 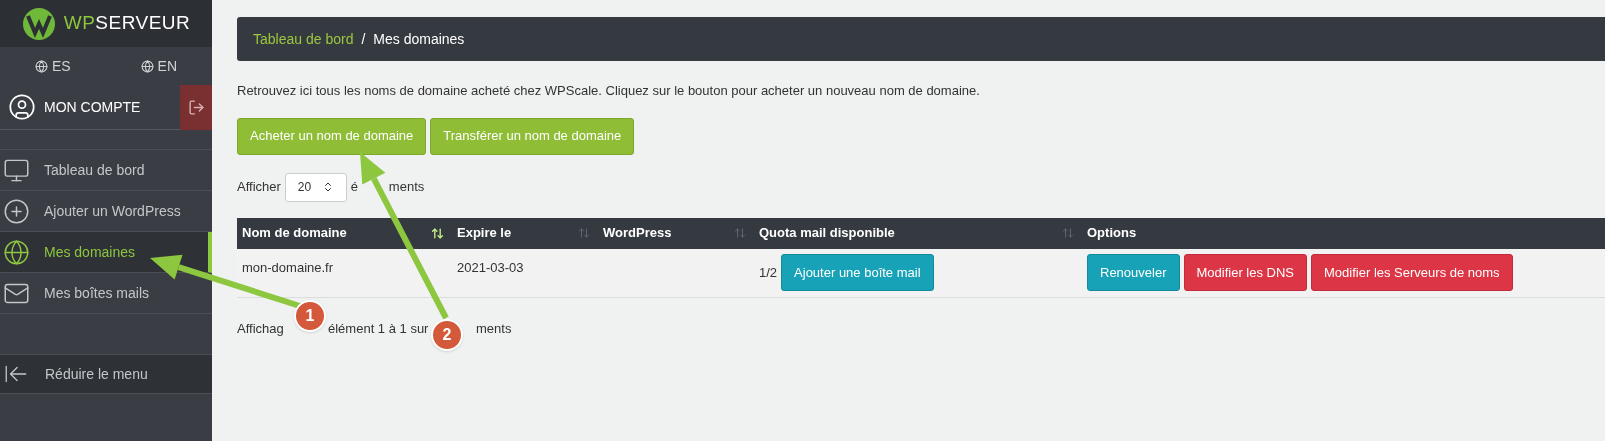 I want to click on option-button: Modifier les DNS, so click(x=1245, y=272).